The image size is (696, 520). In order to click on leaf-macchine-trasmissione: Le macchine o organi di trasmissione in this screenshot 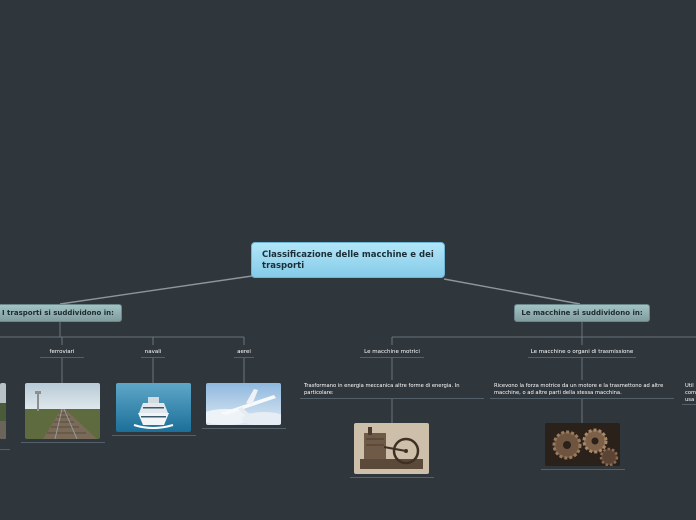, I will do `click(582, 352)`.